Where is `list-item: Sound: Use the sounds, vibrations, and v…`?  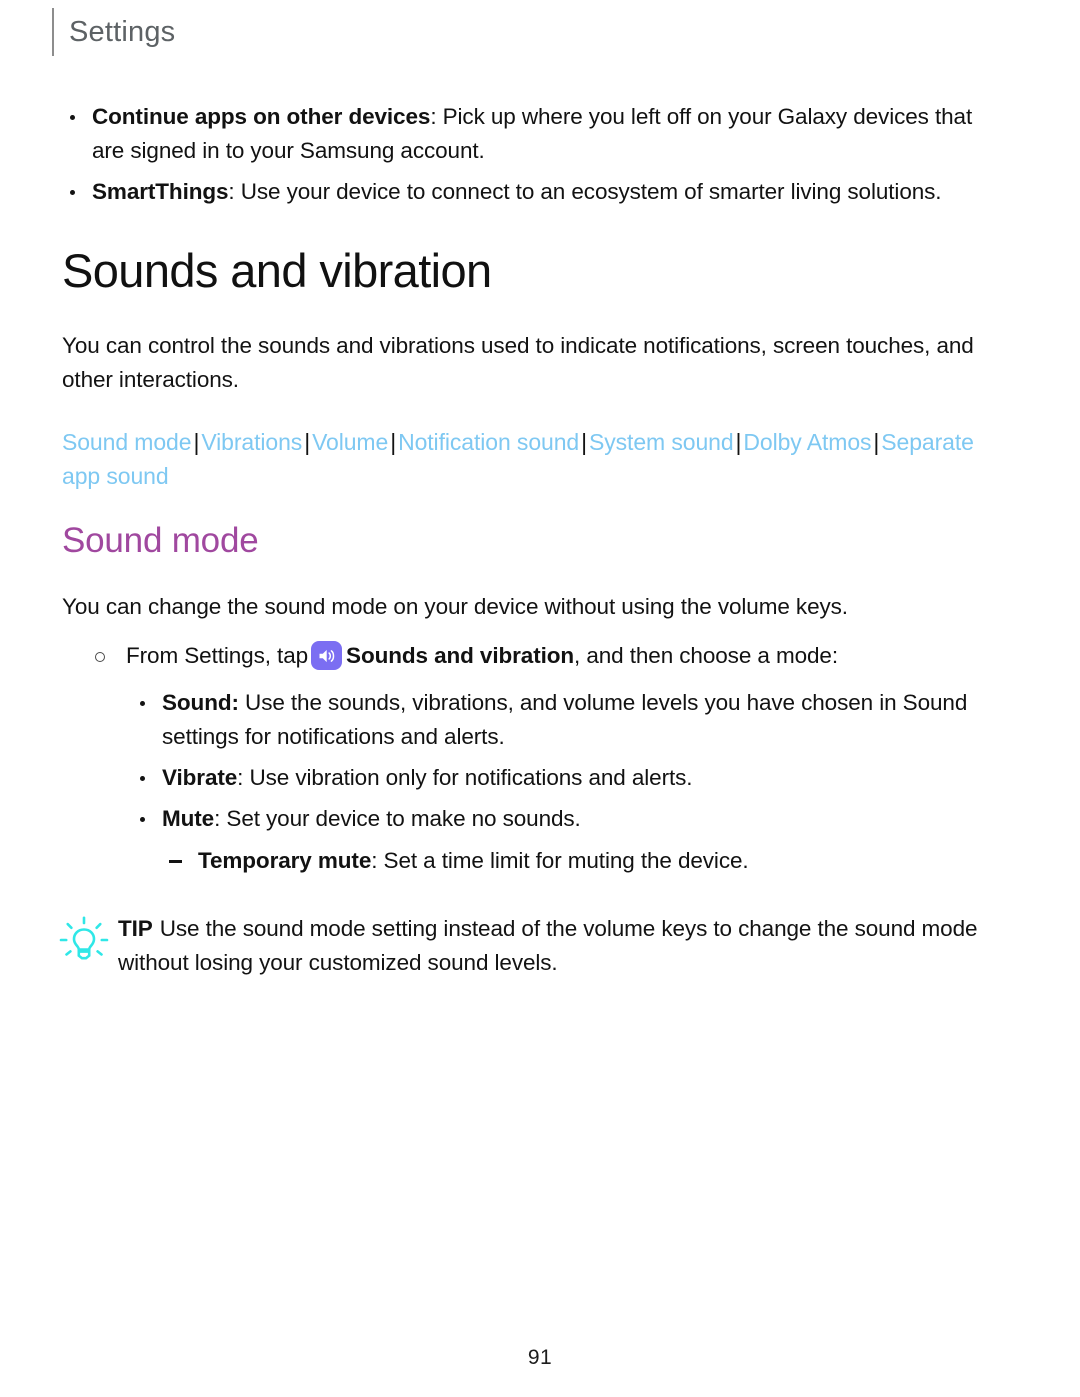
list-item: Sound: Use the sounds, vibrations, and v… is located at coordinates (566, 720).